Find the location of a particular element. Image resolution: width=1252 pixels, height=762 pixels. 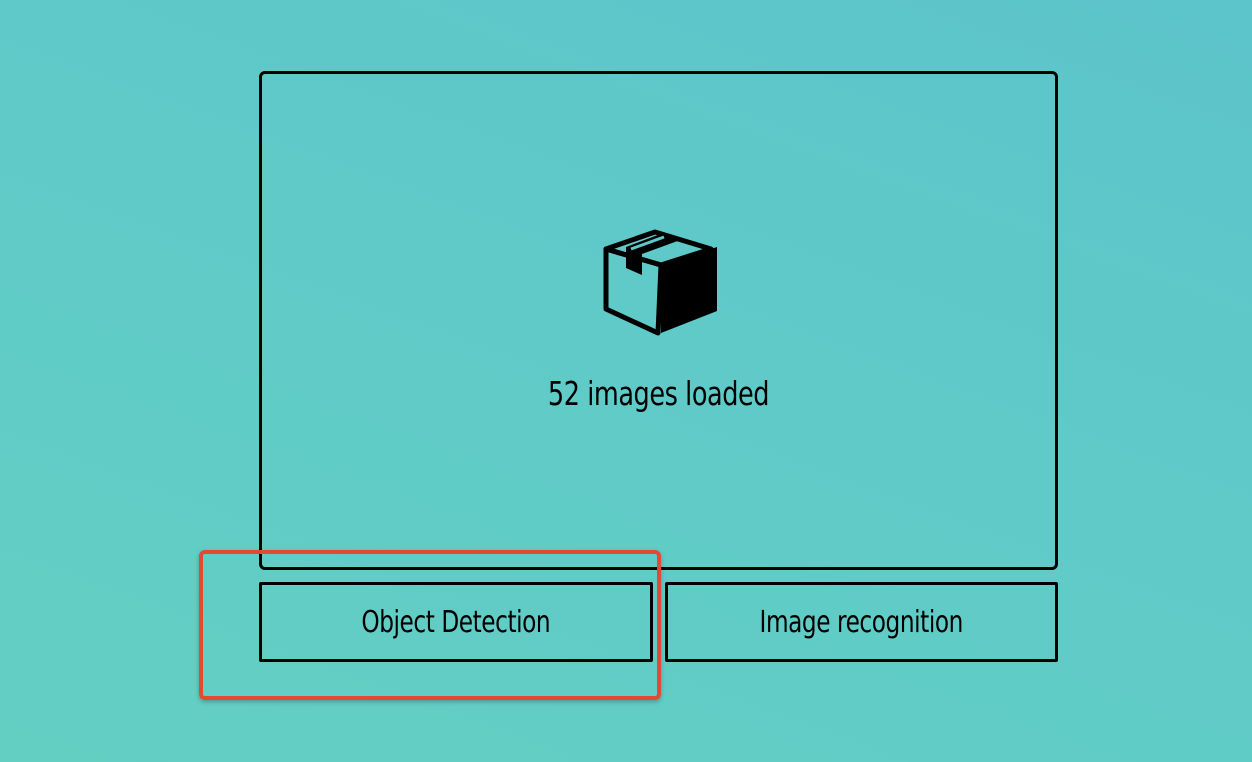

object-detection-button: Object Detection is located at coordinates (456, 622).